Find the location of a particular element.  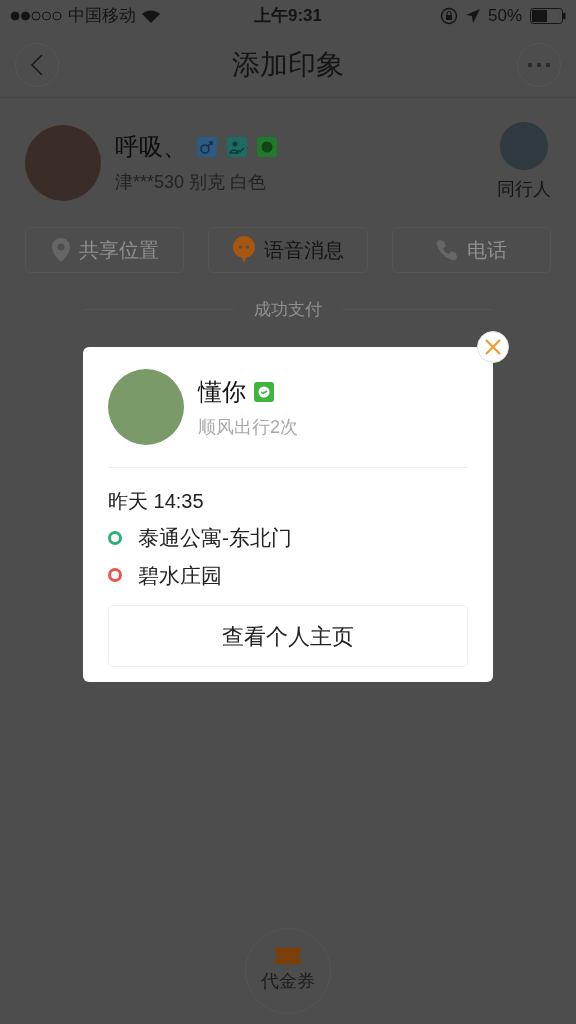

phone-icon is located at coordinates (447, 250).